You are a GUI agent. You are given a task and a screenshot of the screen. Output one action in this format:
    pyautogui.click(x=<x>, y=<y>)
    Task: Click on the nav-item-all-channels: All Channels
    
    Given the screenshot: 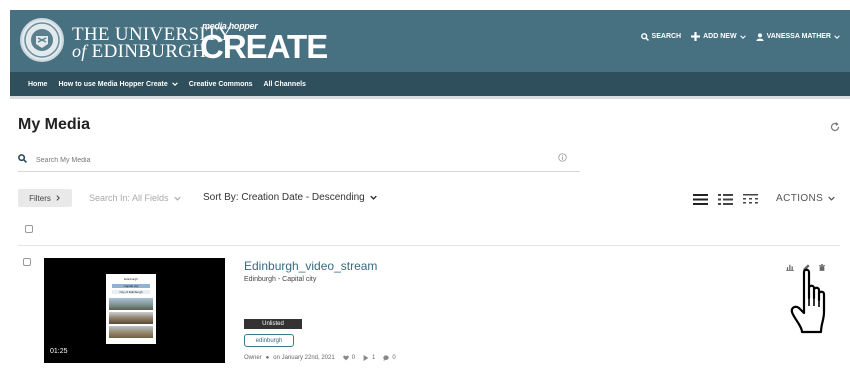 What is the action you would take?
    pyautogui.click(x=285, y=84)
    